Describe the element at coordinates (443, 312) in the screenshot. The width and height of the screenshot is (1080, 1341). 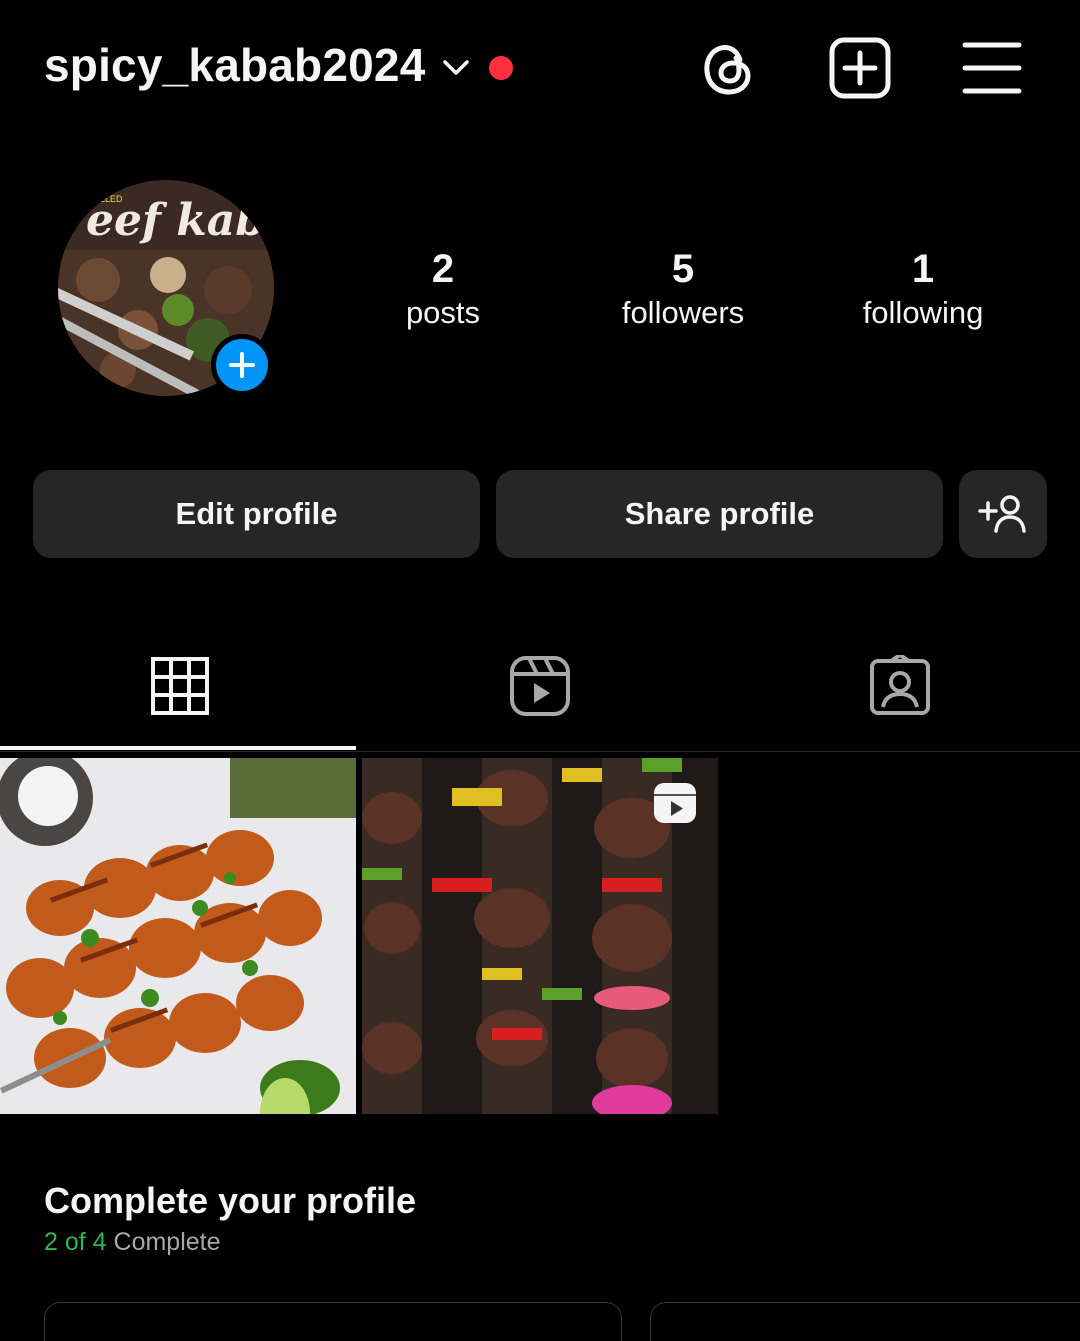
I see `posts-label: posts` at that location.